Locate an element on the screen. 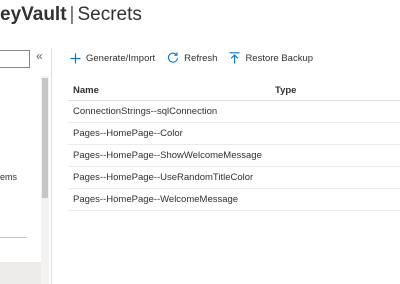 The height and width of the screenshot is (284, 400). menu-scrollbar is located at coordinates (45, 180).